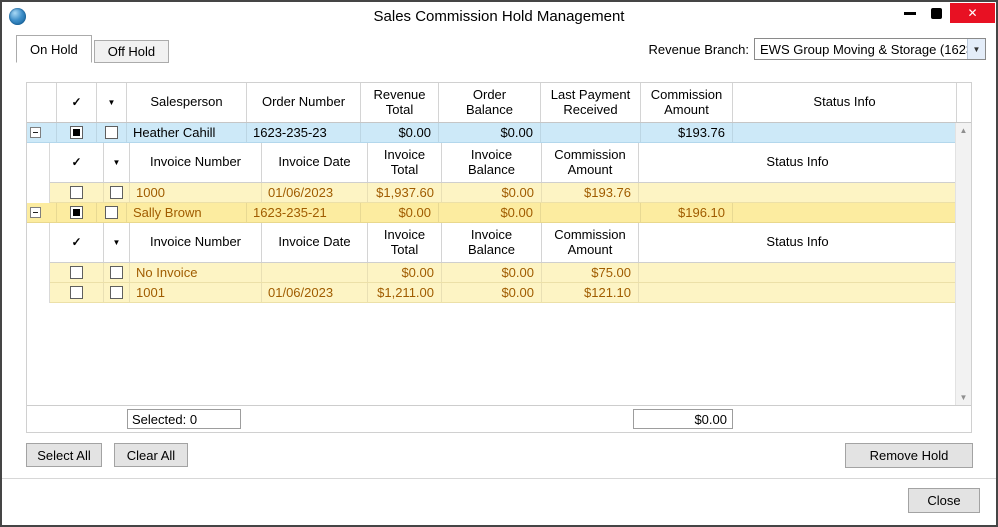 Image resolution: width=998 pixels, height=527 pixels. What do you see at coordinates (870, 49) in the screenshot?
I see `revenue-branch-dropdown: EWS Group Moving & Storage (1623) ▼` at bounding box center [870, 49].